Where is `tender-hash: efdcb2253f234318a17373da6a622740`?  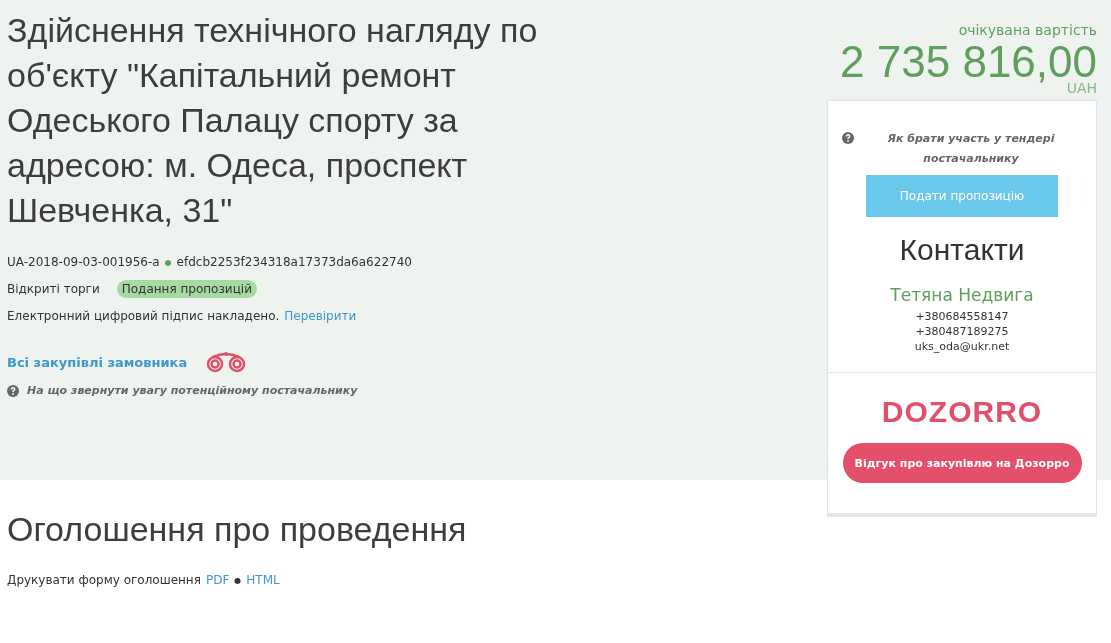 tender-hash: efdcb2253f234318a17373da6a622740 is located at coordinates (294, 262).